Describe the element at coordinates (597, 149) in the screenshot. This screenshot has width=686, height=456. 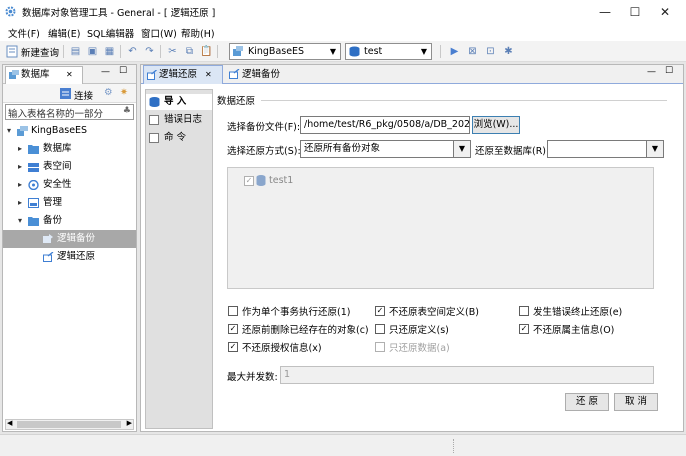
I see `target-db-select` at that location.